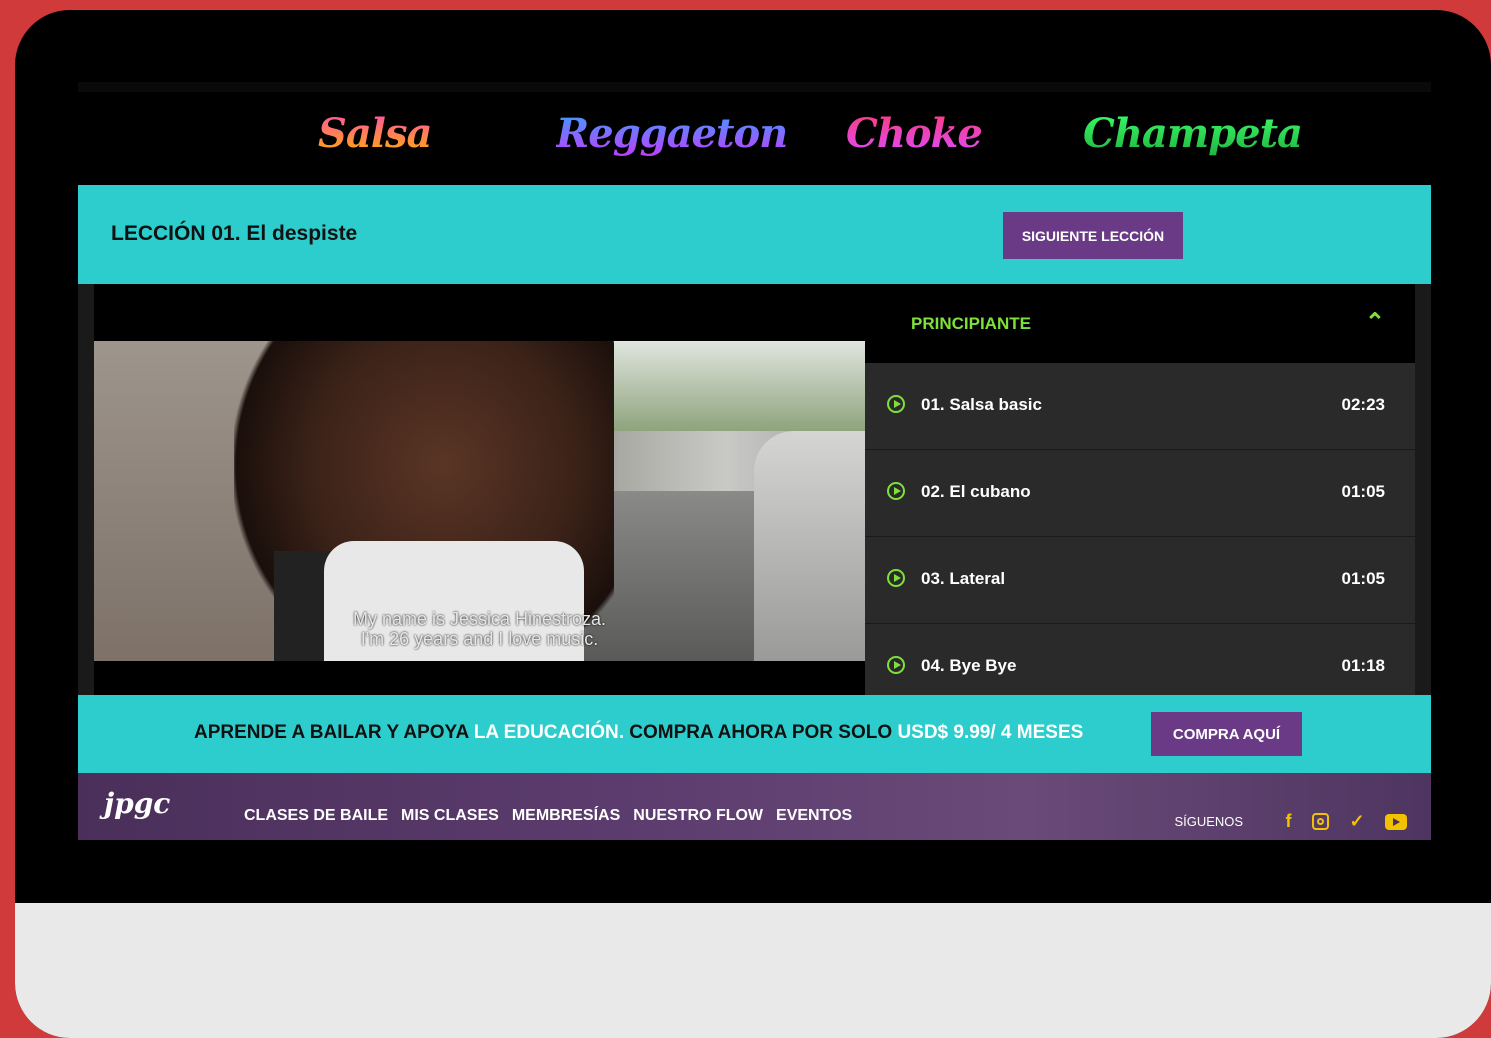 This screenshot has height=1038, width=1491. What do you see at coordinates (1193, 133) in the screenshot?
I see `genre-champeta-link: Champeta` at bounding box center [1193, 133].